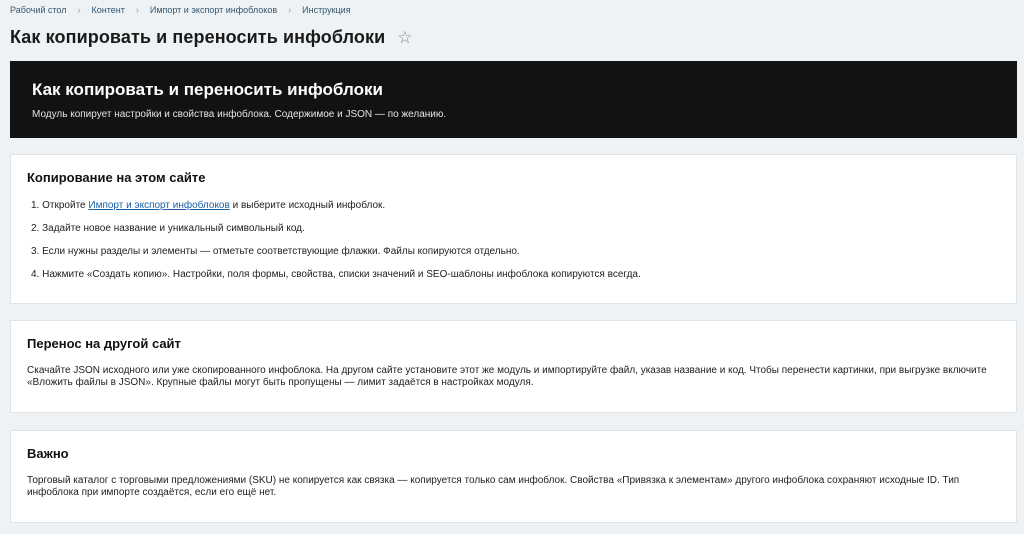 The width and height of the screenshot is (1024, 534). Describe the element at coordinates (213, 10) in the screenshot. I see `breadcrumb-item-import-export: Импорт и экспорт инфоблоков` at that location.